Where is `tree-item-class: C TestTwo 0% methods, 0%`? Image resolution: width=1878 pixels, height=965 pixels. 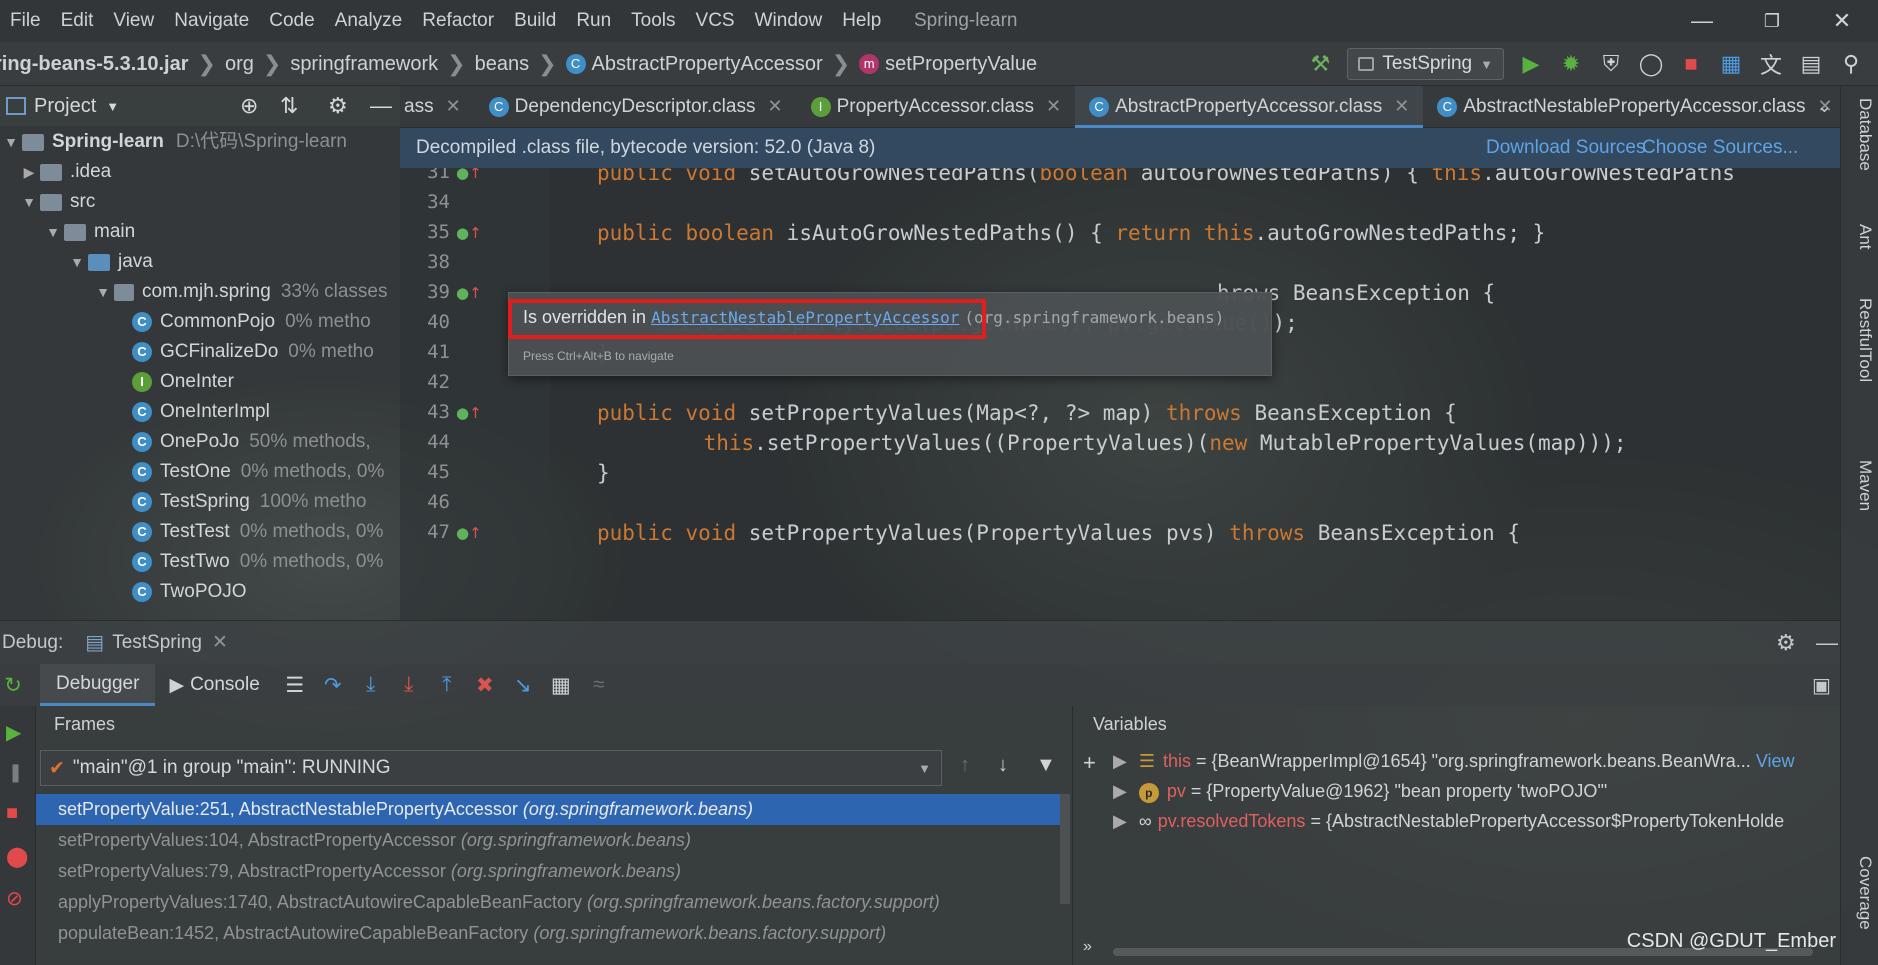 tree-item-class: C TestTwo 0% methods, 0% is located at coordinates (257, 562).